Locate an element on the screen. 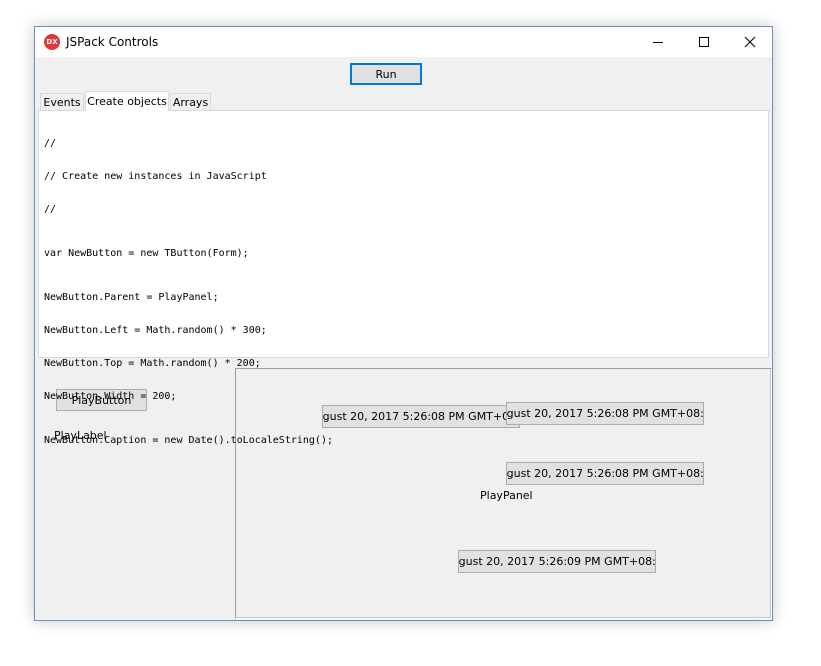 This screenshot has width=821, height=666. code-line: NewButton.Top = Math.random() * 200; is located at coordinates (152, 363).